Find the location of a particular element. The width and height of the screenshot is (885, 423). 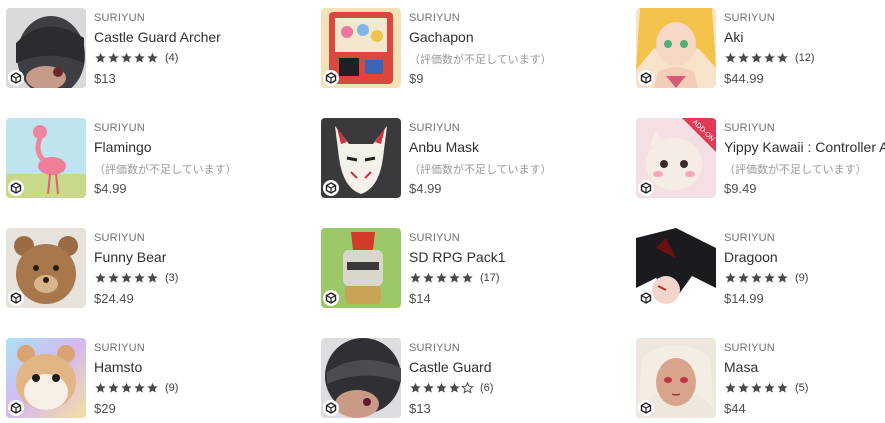

product-title: Hamsto is located at coordinates (118, 367).